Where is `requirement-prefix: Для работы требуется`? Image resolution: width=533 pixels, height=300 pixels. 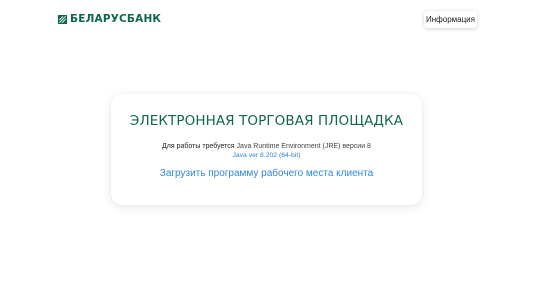
requirement-prefix: Для работы требуется is located at coordinates (198, 146).